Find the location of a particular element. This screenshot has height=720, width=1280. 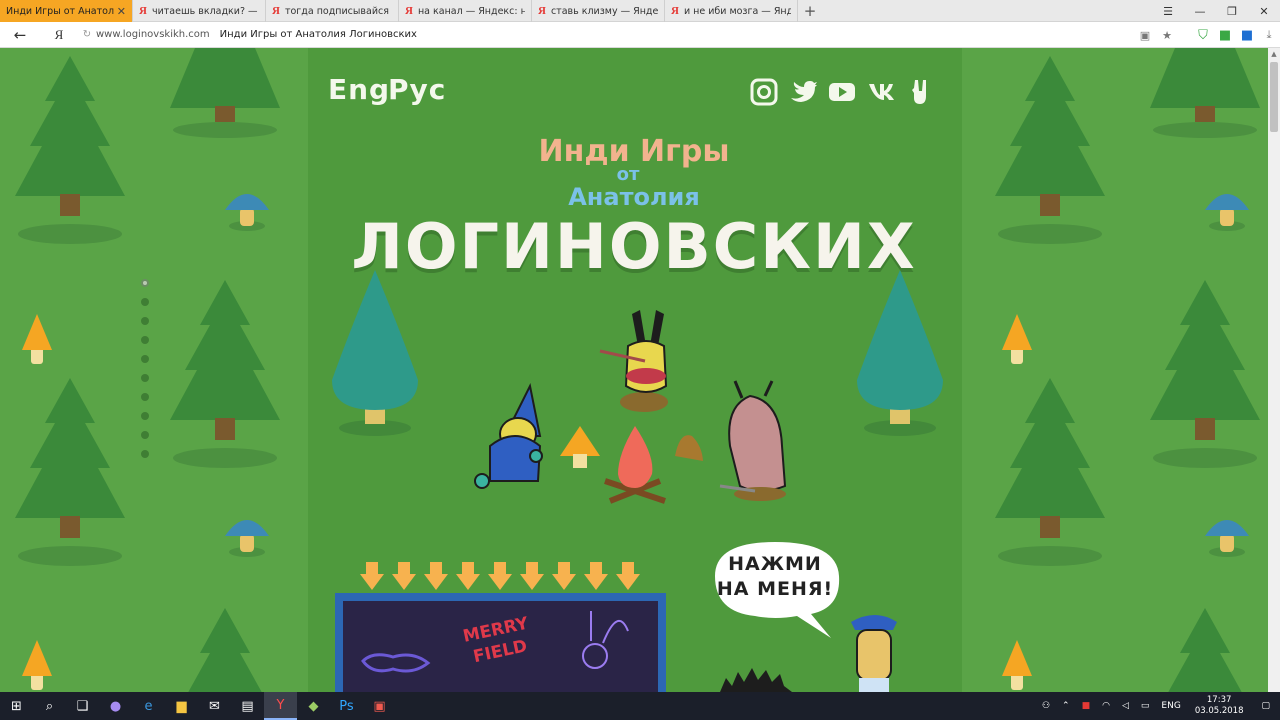

game-preview-board: MERRY FIELD is located at coordinates (500, 642).